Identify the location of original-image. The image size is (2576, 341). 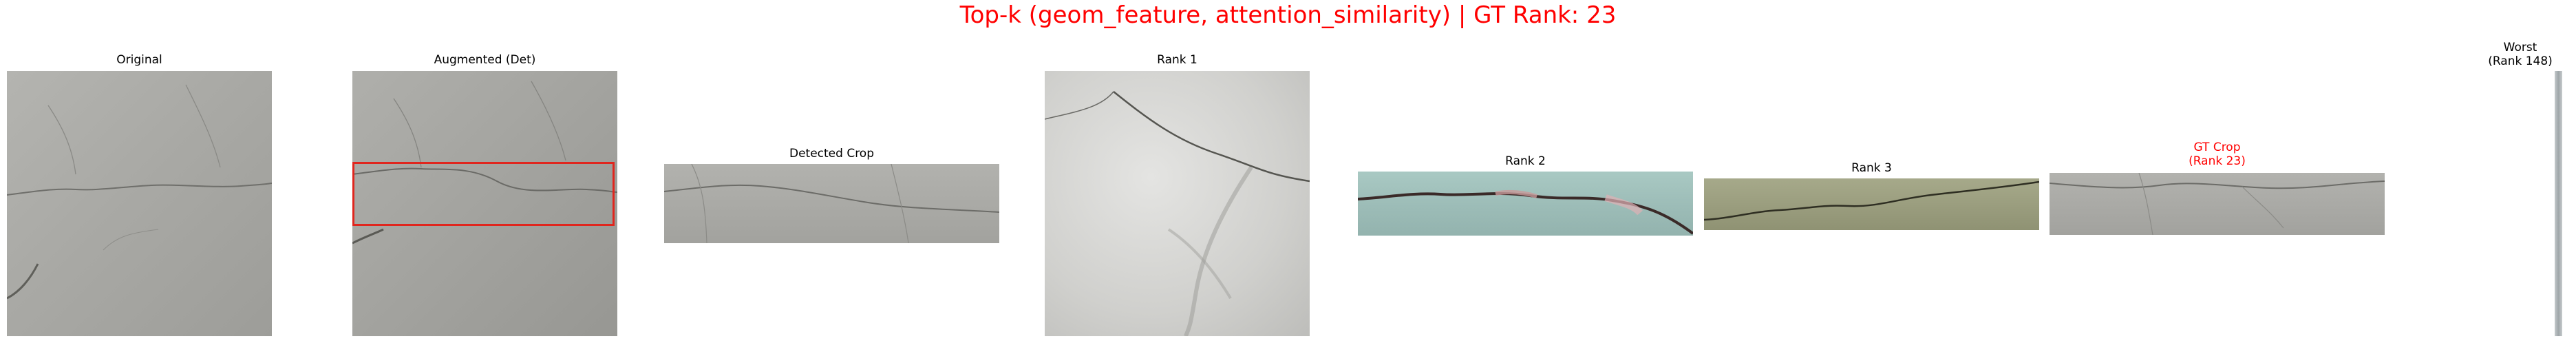
(139, 204).